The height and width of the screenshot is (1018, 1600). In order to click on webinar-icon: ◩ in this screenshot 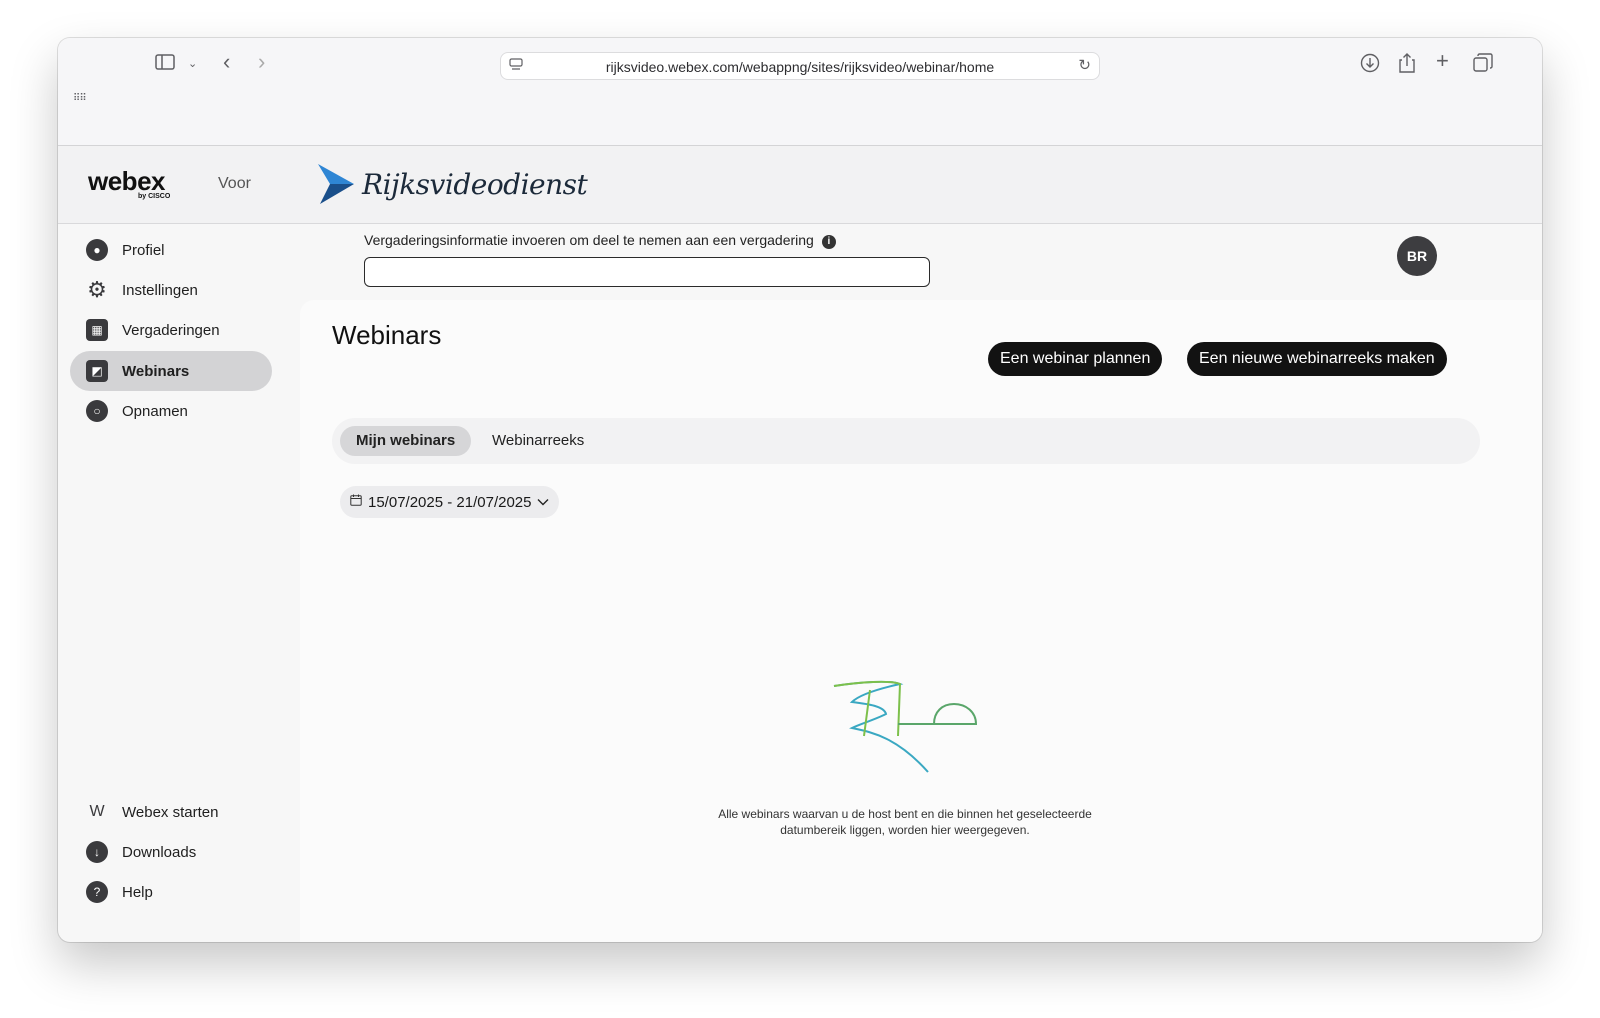, I will do `click(97, 371)`.